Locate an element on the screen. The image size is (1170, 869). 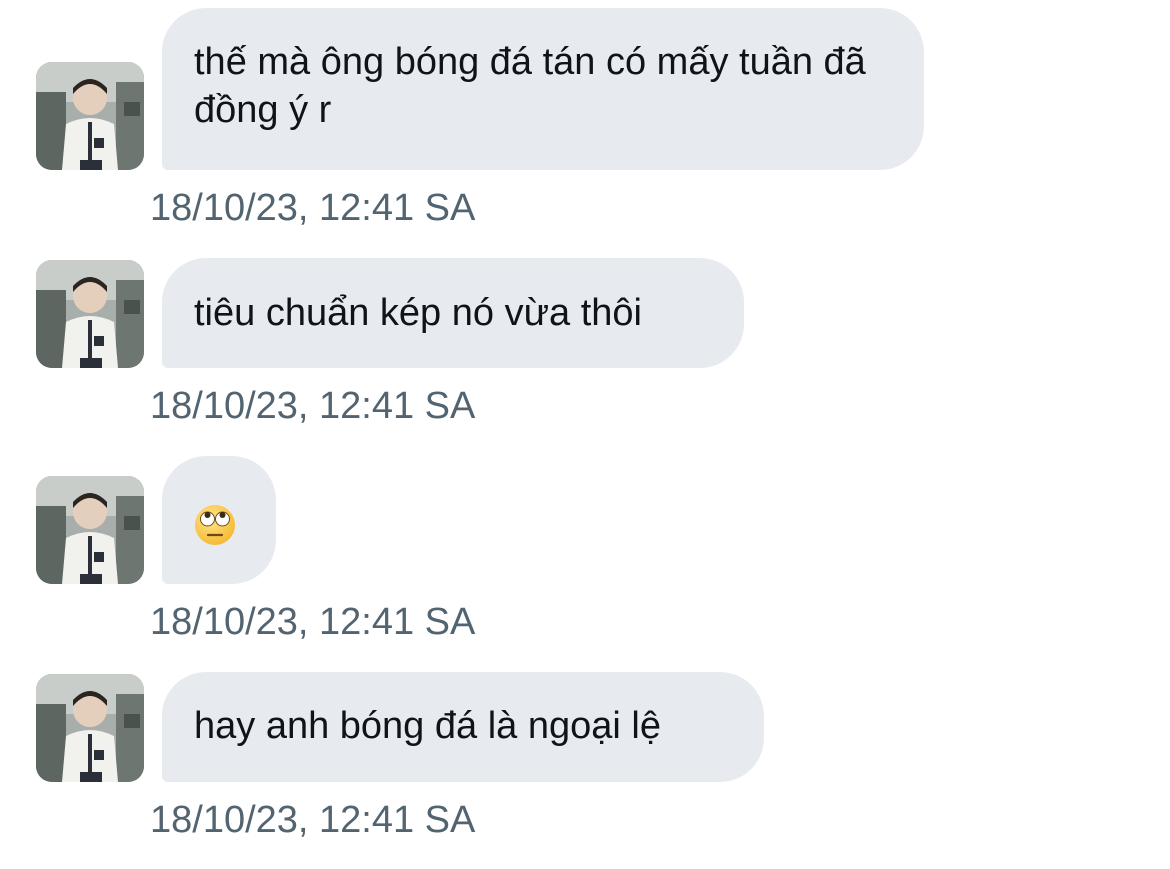
message-text: tiêu chuẩn kép nó vừa thôi is located at coordinates (418, 313).